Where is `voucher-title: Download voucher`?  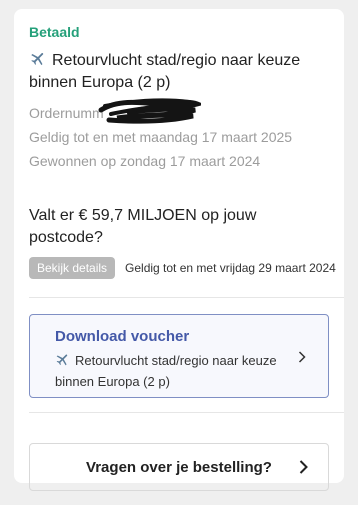 voucher-title: Download voucher is located at coordinates (122, 336).